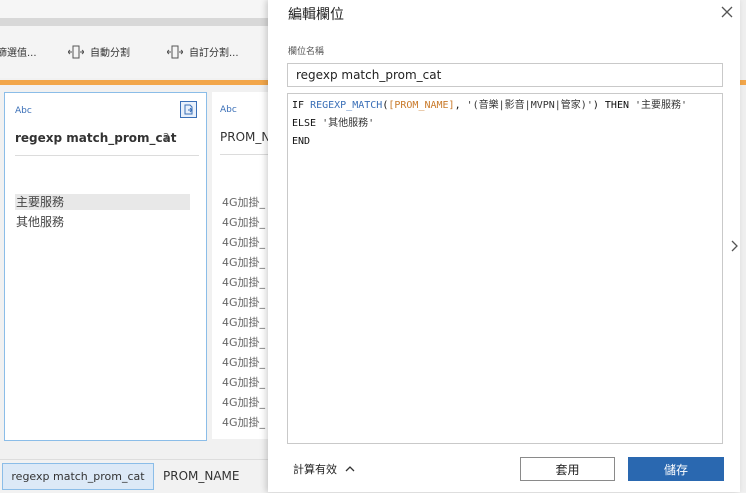 This screenshot has width=746, height=493. Describe the element at coordinates (727, 12) in the screenshot. I see `close-icon` at that location.